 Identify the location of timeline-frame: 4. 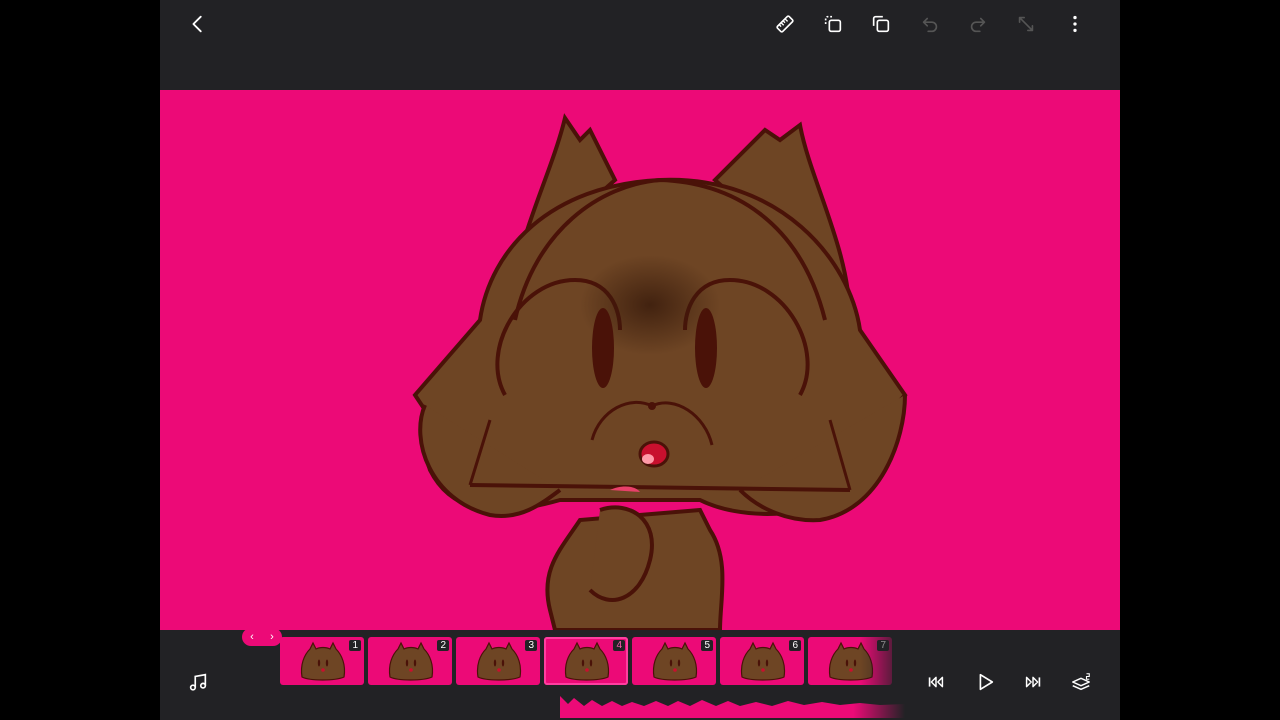
(586, 661).